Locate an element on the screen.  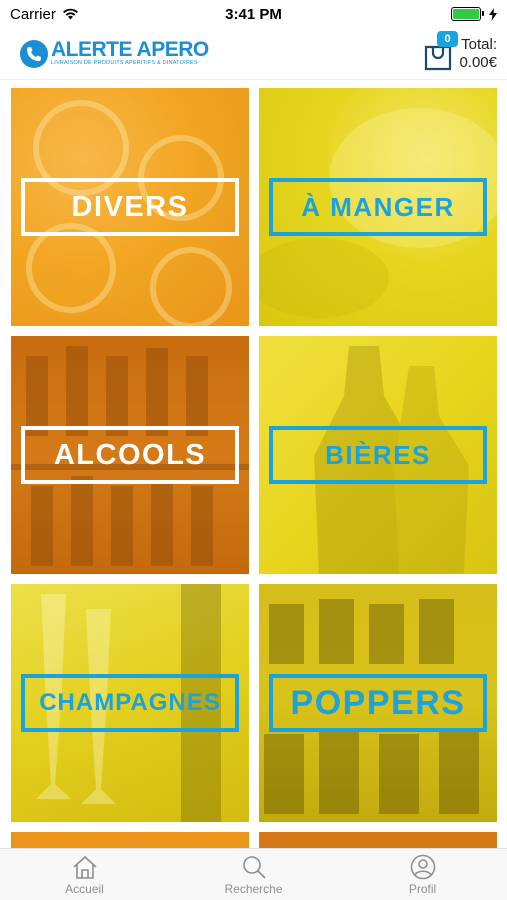
category-label: DIVERS is located at coordinates (130, 207).